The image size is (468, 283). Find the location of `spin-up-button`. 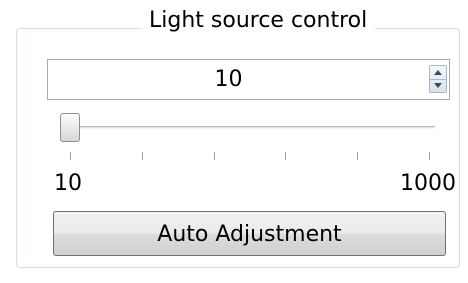

spin-up-button is located at coordinates (438, 73).